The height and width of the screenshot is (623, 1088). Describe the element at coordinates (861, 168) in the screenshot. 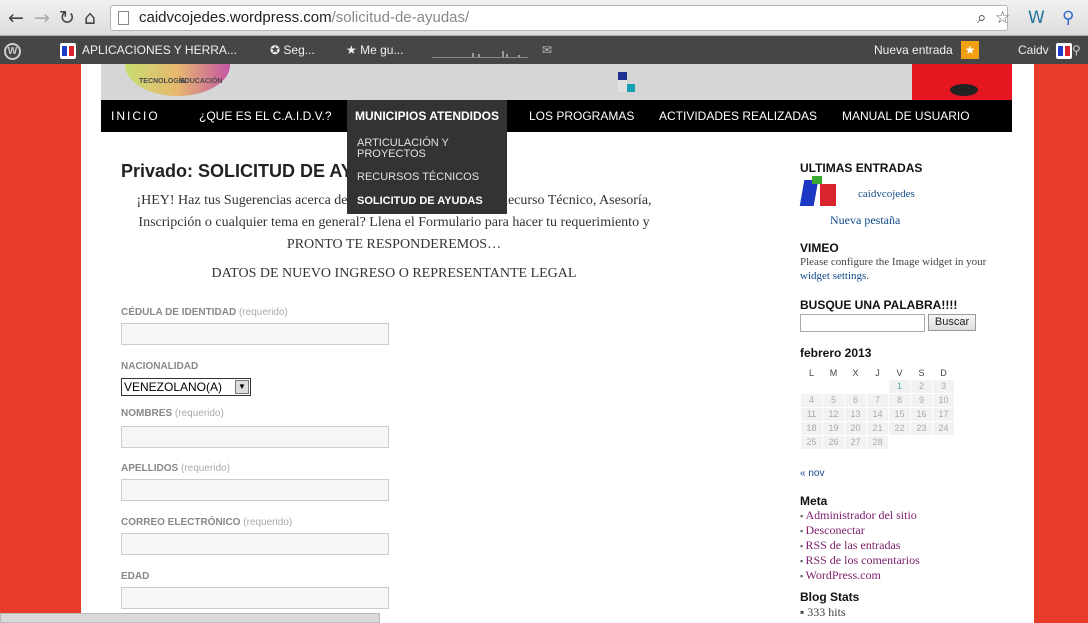

I see `ultimas-entradas-heading: ULTIMAS ENTRADAS` at that location.